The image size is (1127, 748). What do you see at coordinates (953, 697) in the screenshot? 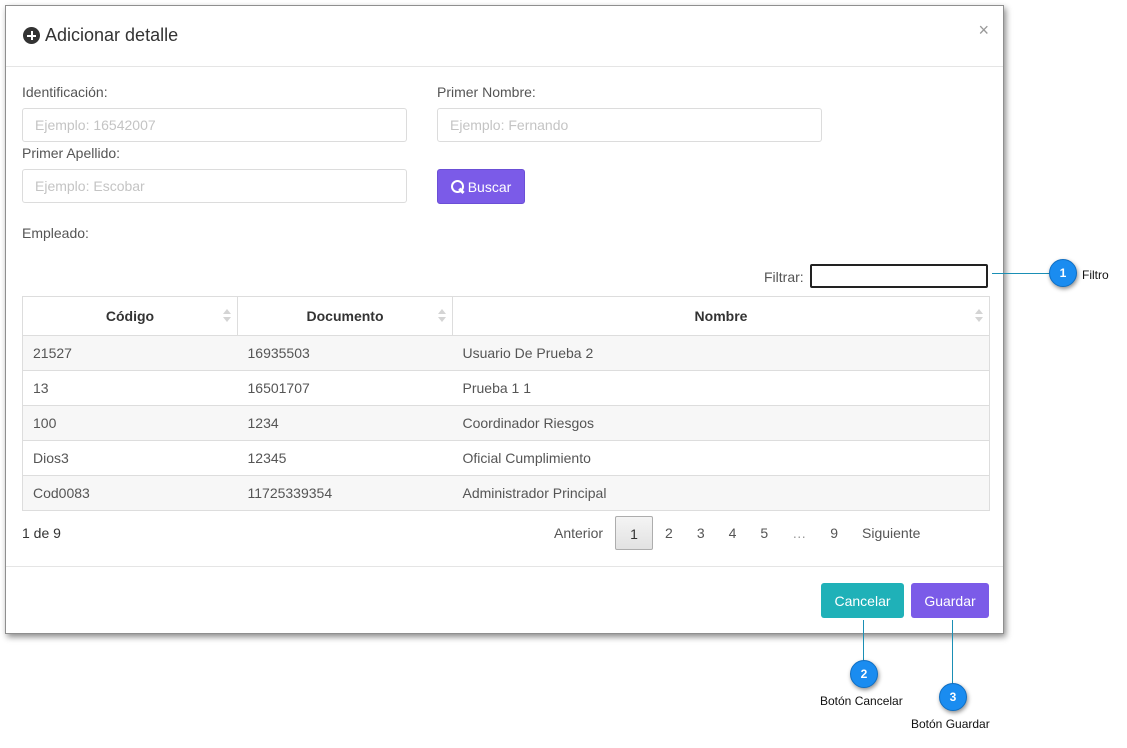
I see `callout-badge-3: 3` at bounding box center [953, 697].